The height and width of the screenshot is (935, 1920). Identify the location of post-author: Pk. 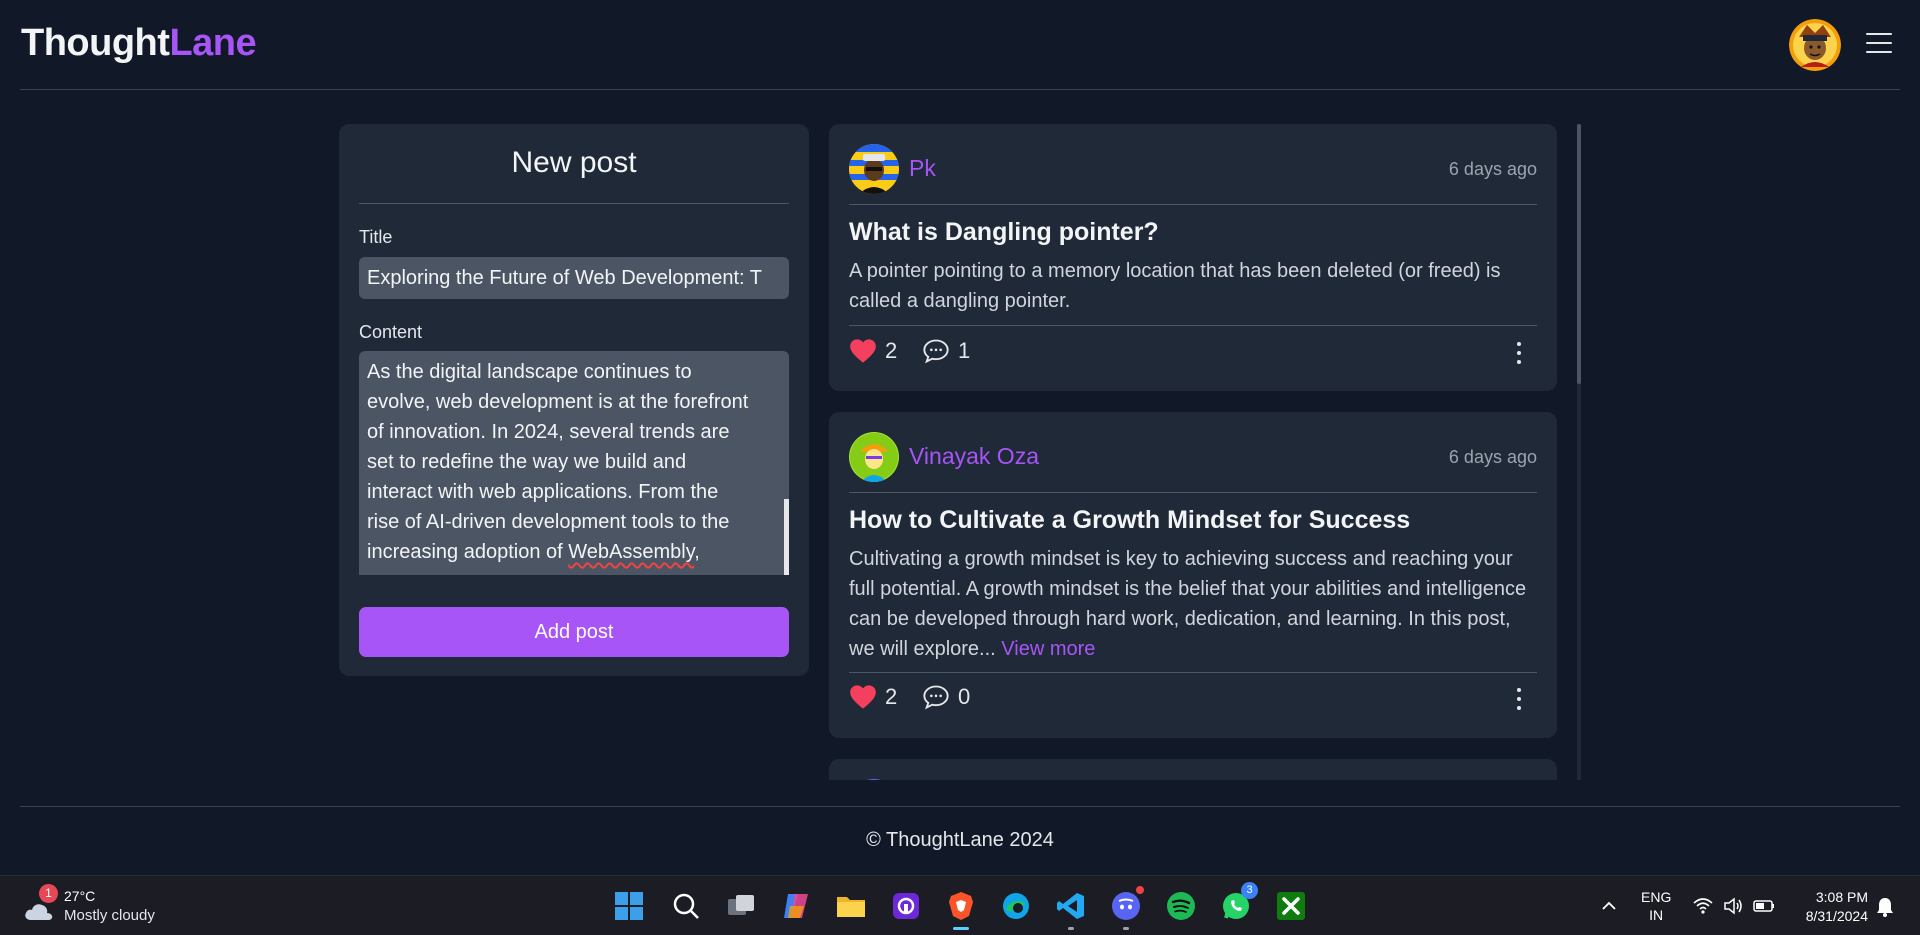
(922, 168).